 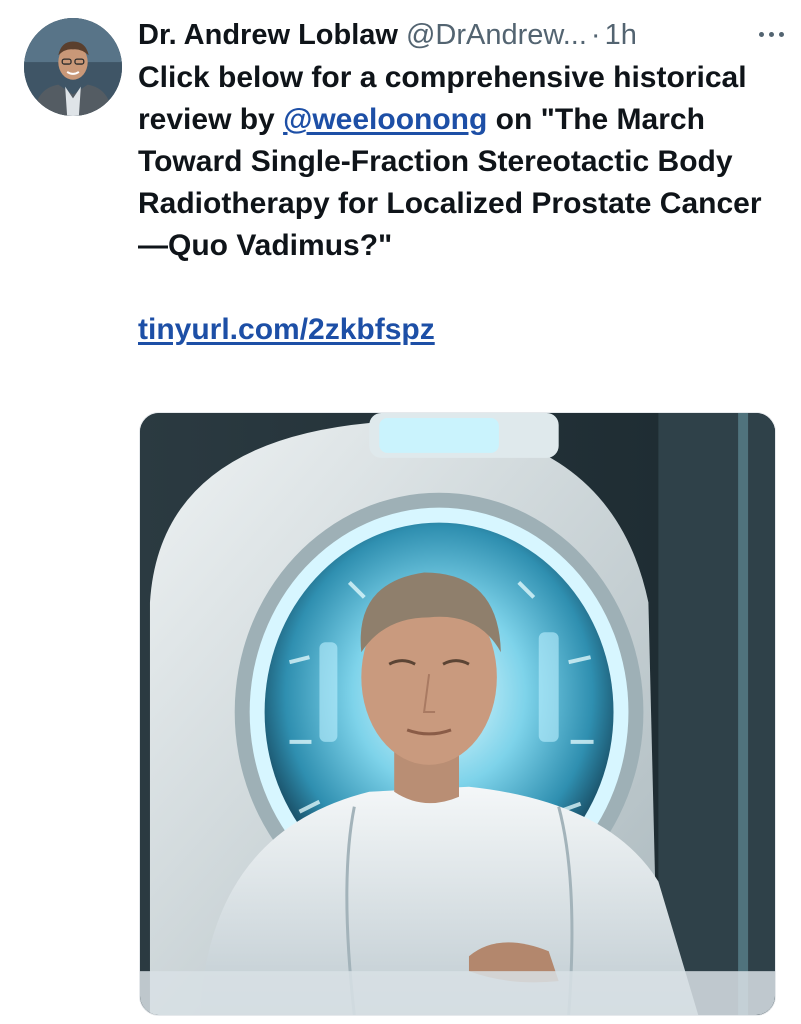 What do you see at coordinates (268, 35) in the screenshot?
I see `author-name: Dr. Andrew Loblaw` at bounding box center [268, 35].